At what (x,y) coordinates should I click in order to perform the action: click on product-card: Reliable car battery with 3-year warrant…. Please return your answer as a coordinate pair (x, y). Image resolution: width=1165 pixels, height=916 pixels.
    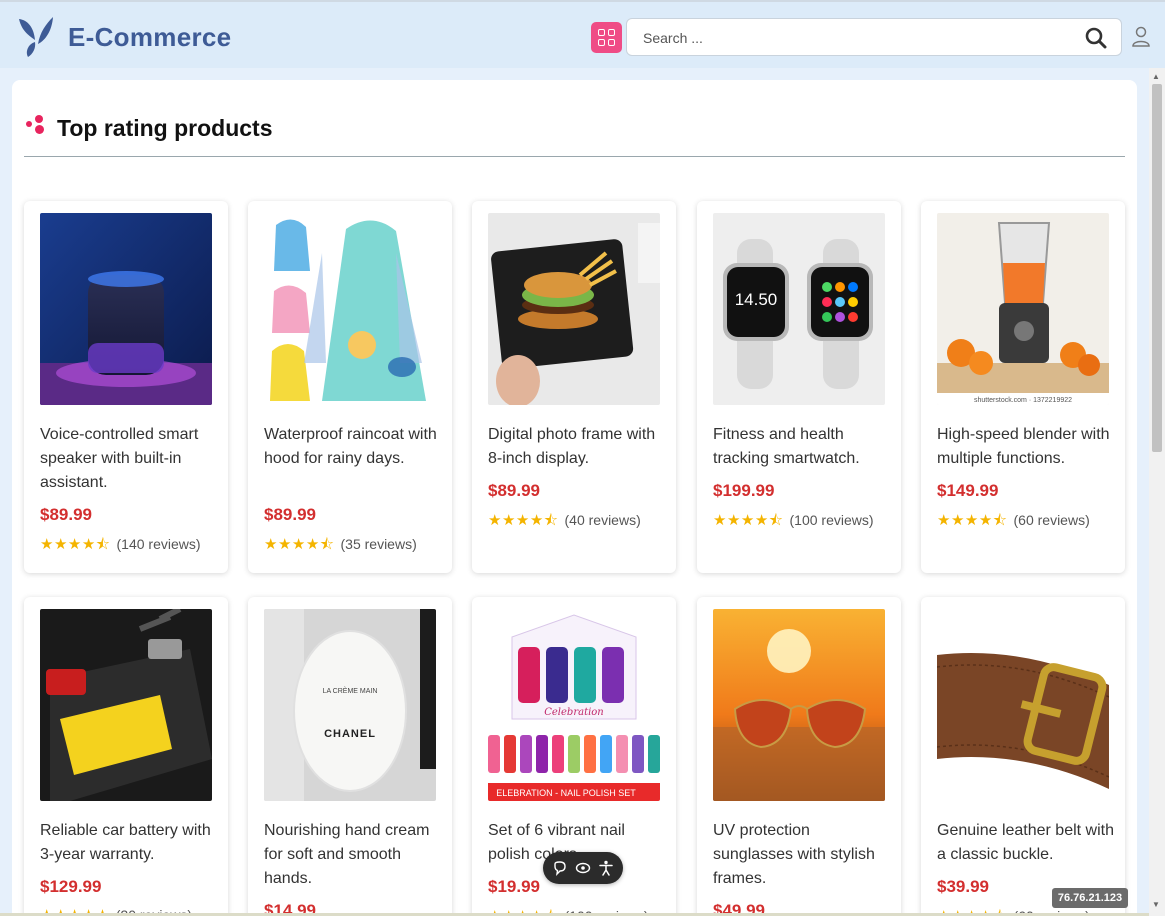
    Looking at the image, I should click on (126, 756).